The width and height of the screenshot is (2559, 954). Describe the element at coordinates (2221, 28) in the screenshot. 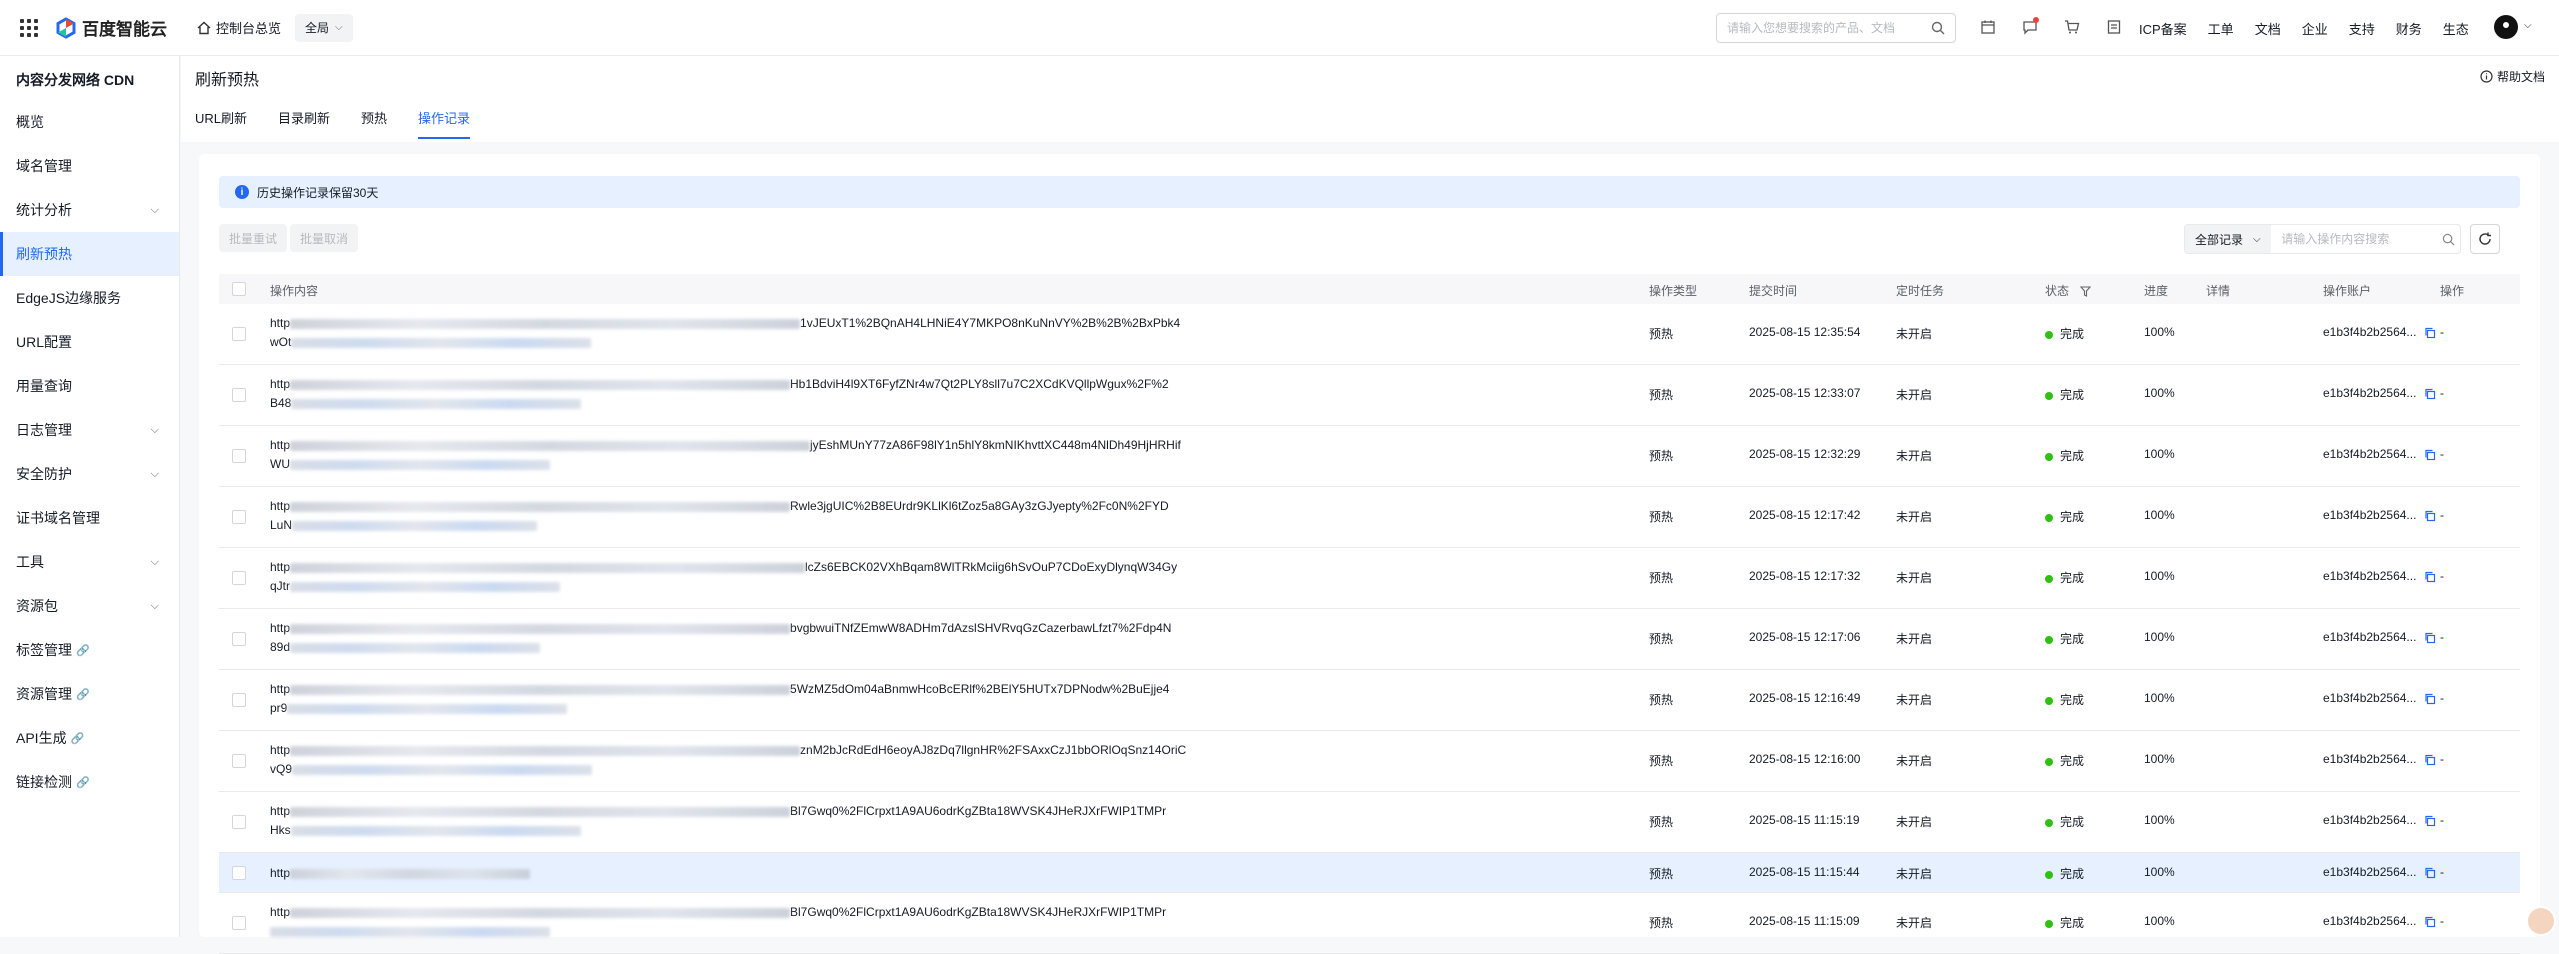

I see `top-link-ticket: 工单` at that location.